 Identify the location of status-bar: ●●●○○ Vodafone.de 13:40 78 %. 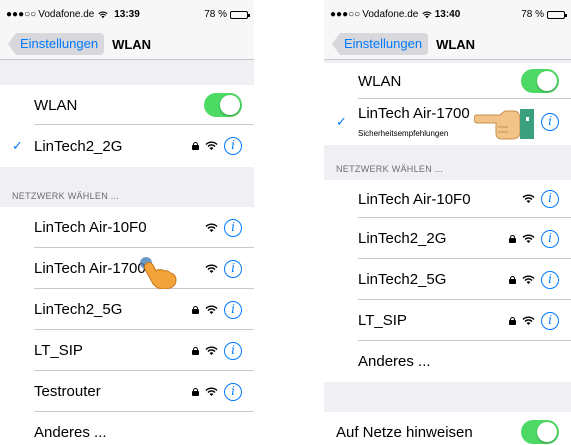
(447, 14).